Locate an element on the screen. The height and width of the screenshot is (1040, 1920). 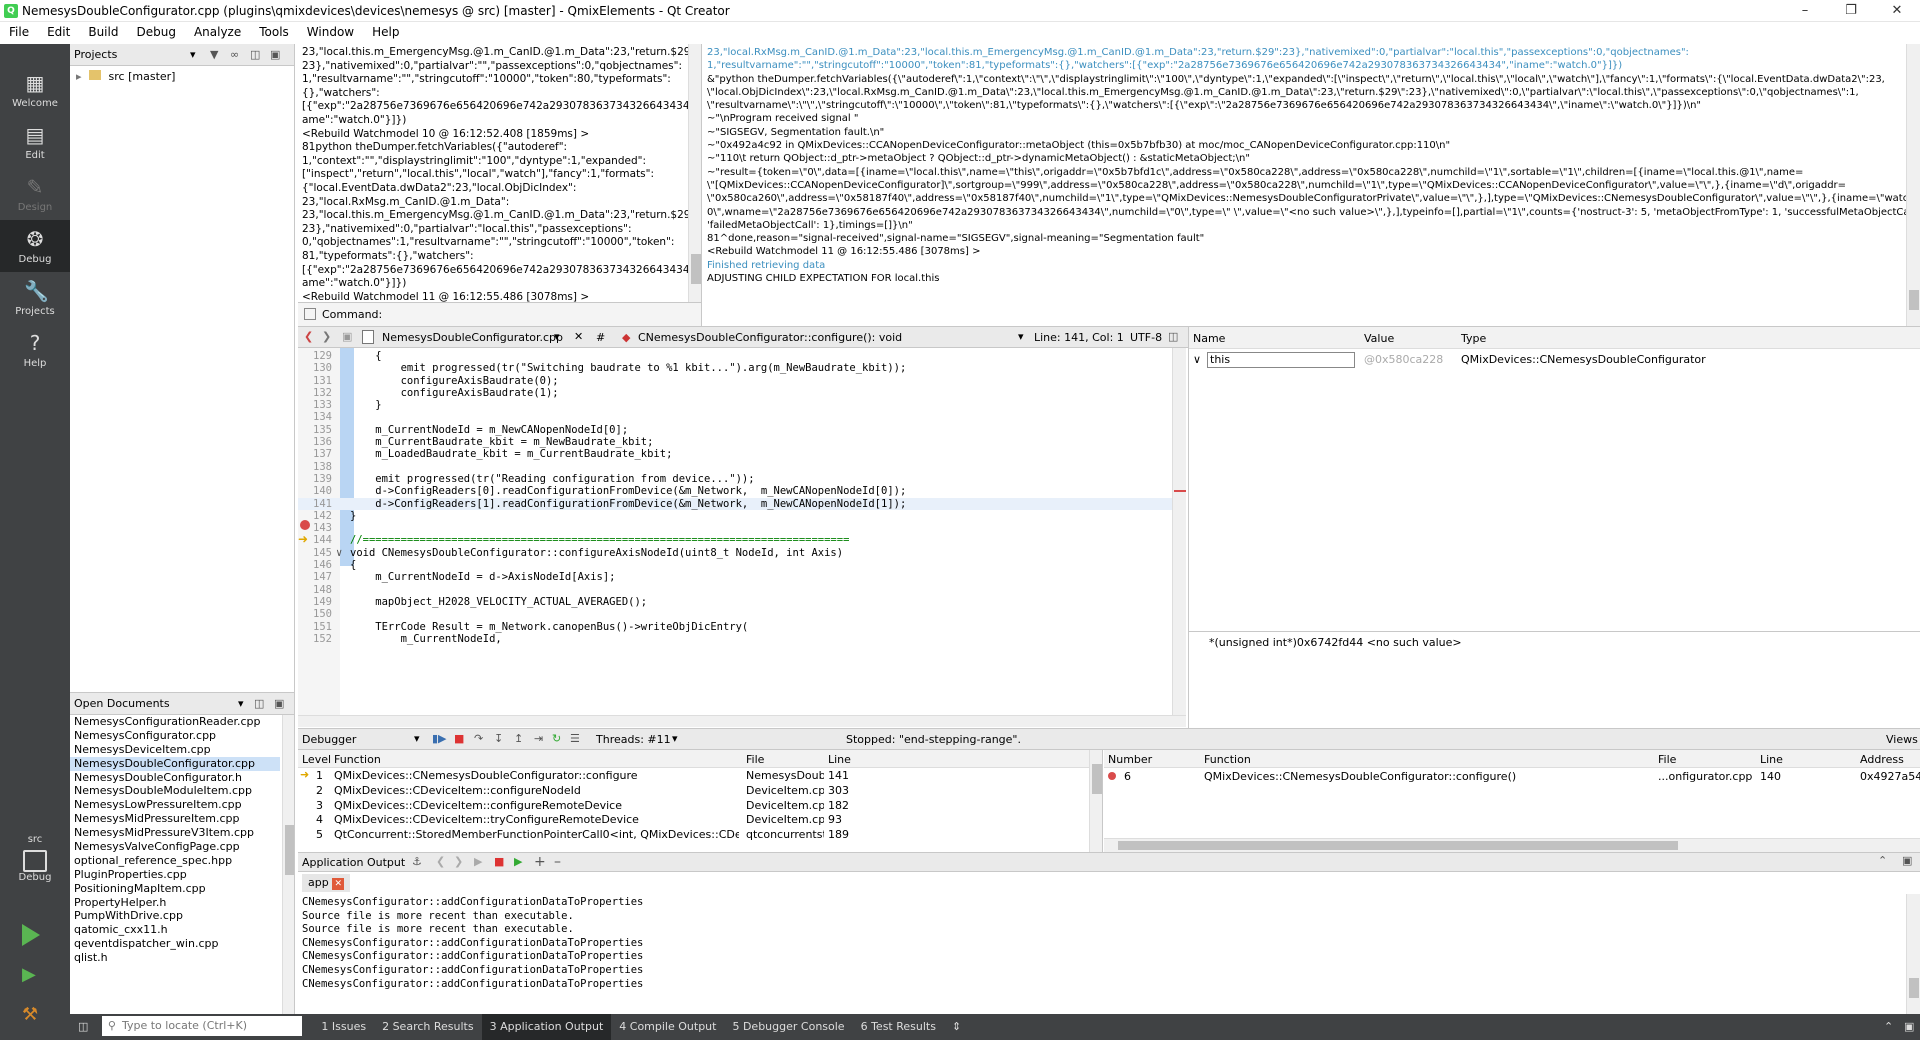
open-document-item: NemesysDoubleModuleItem.cpp is located at coordinates (175, 791).